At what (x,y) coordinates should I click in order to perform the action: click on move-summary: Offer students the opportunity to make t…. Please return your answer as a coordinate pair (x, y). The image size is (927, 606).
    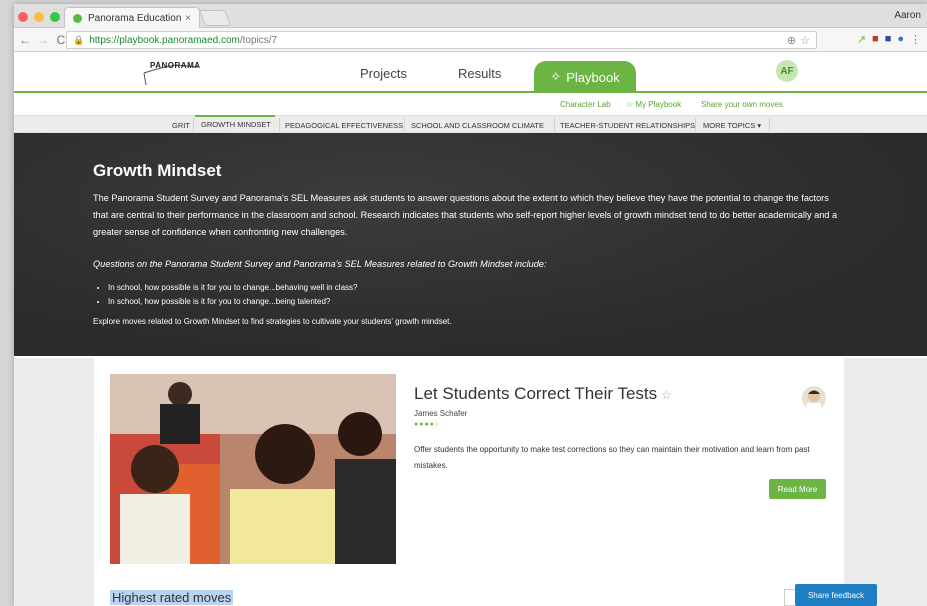
    Looking at the image, I should click on (612, 457).